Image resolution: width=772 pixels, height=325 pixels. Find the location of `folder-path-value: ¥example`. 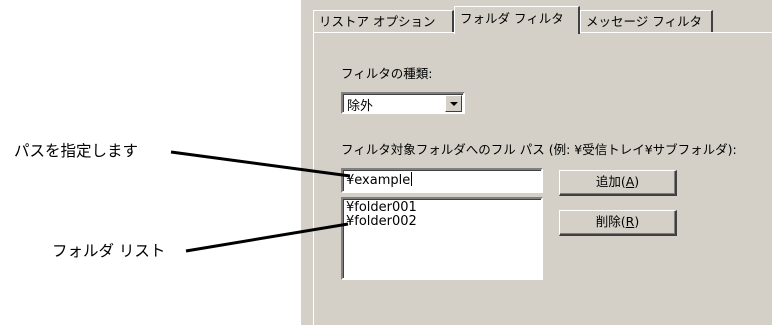

folder-path-value: ¥example is located at coordinates (379, 180).